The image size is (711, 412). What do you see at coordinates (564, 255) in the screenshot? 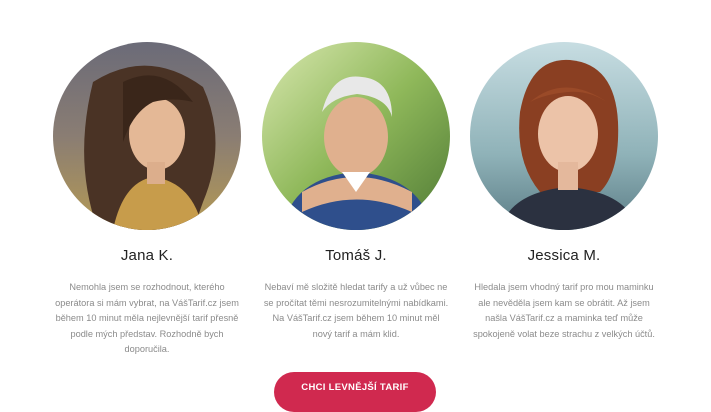
I see `testimonial-name: Jessica M.` at bounding box center [564, 255].